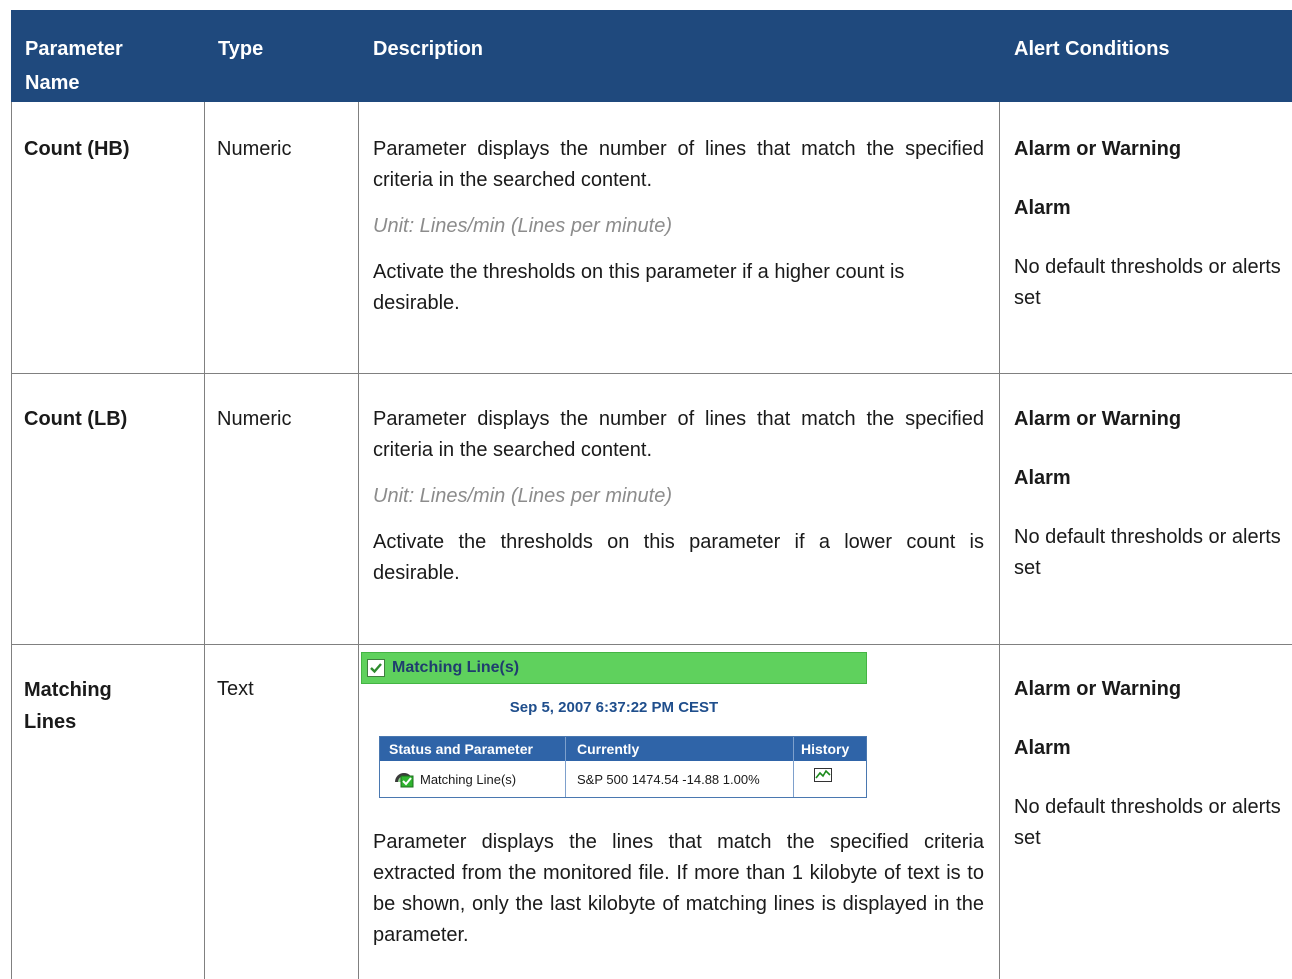 Image resolution: width=1292 pixels, height=979 pixels. What do you see at coordinates (823, 775) in the screenshot?
I see `history-chart-icon` at bounding box center [823, 775].